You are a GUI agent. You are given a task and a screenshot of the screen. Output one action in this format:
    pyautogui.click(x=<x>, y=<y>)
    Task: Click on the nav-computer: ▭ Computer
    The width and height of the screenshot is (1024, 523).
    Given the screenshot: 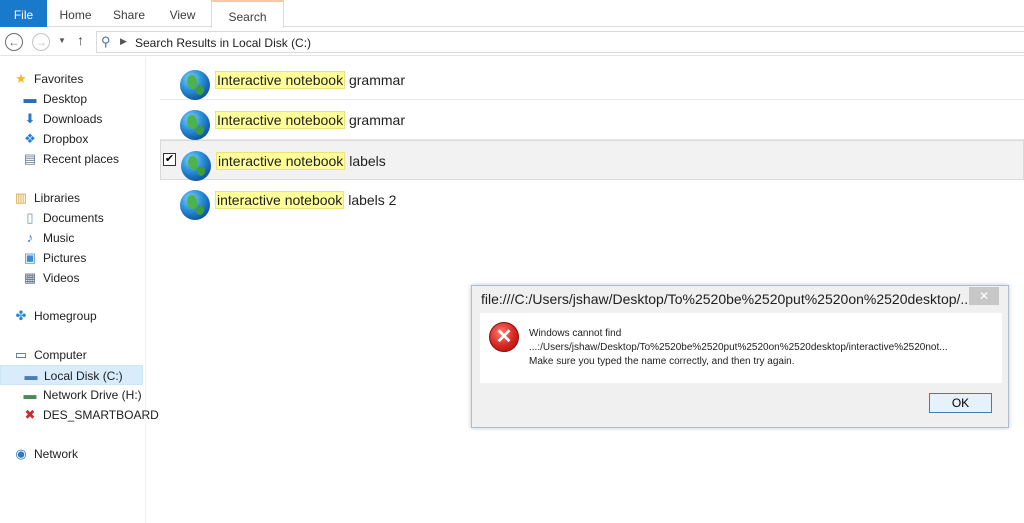 What is the action you would take?
    pyautogui.click(x=71, y=355)
    